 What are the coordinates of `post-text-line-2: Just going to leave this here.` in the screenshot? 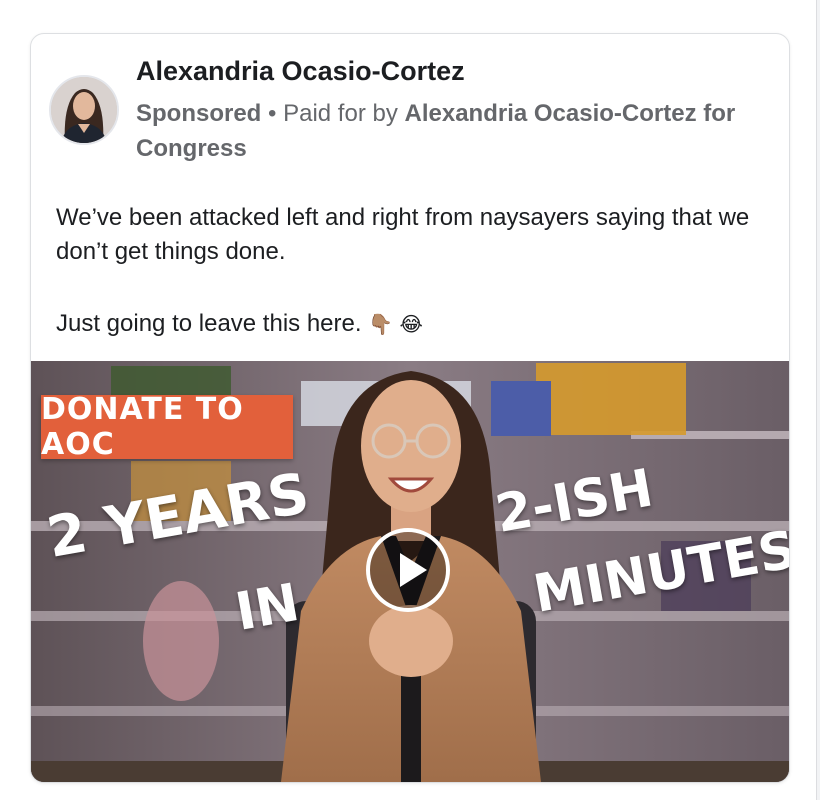 It's located at (209, 323).